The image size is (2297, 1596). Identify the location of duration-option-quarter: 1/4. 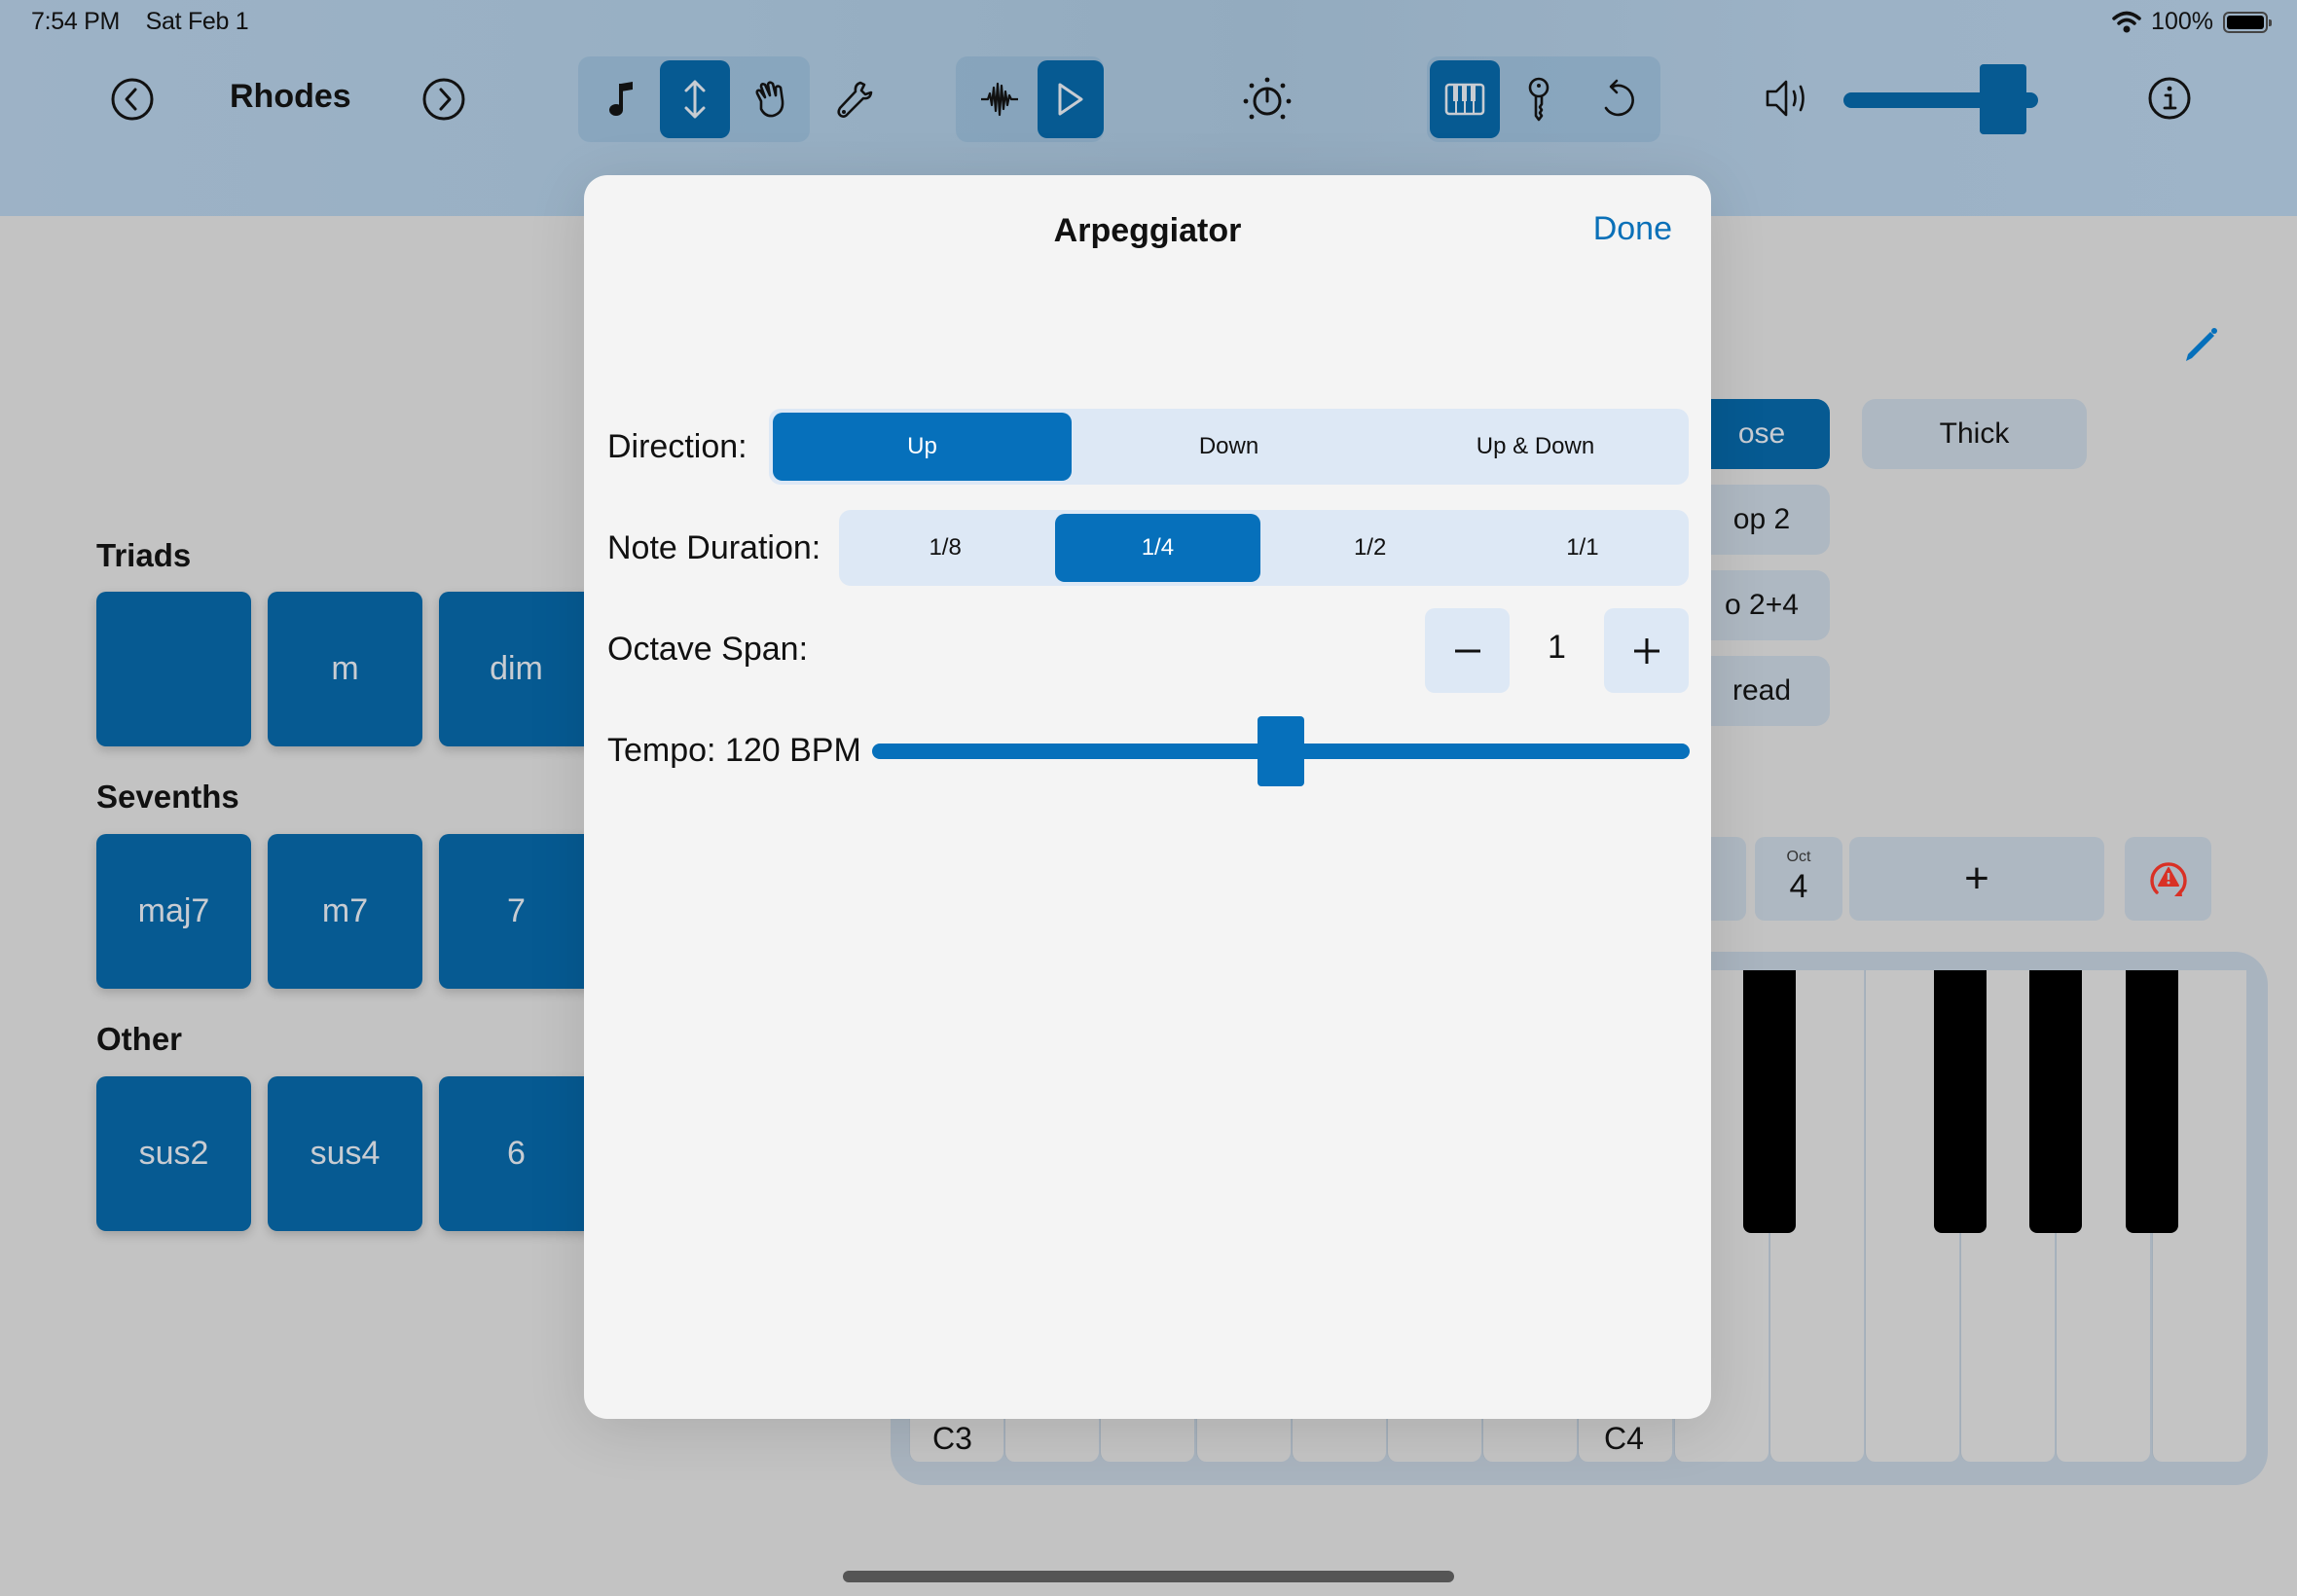
(1157, 548).